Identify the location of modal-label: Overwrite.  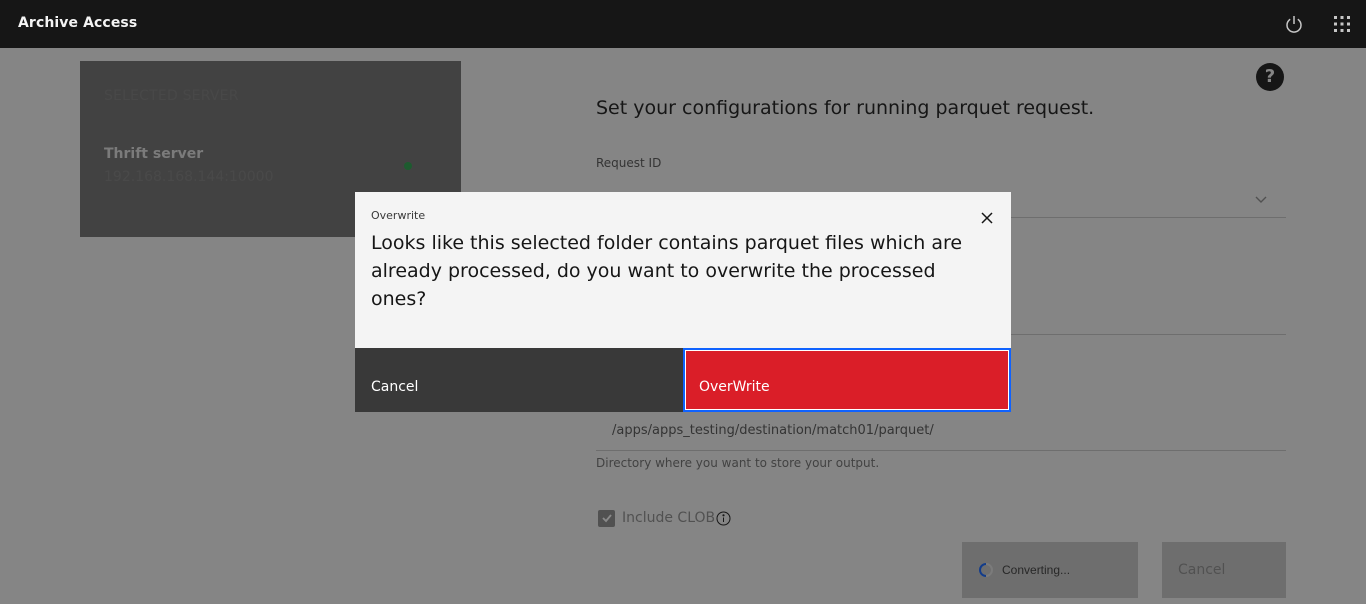
(398, 215).